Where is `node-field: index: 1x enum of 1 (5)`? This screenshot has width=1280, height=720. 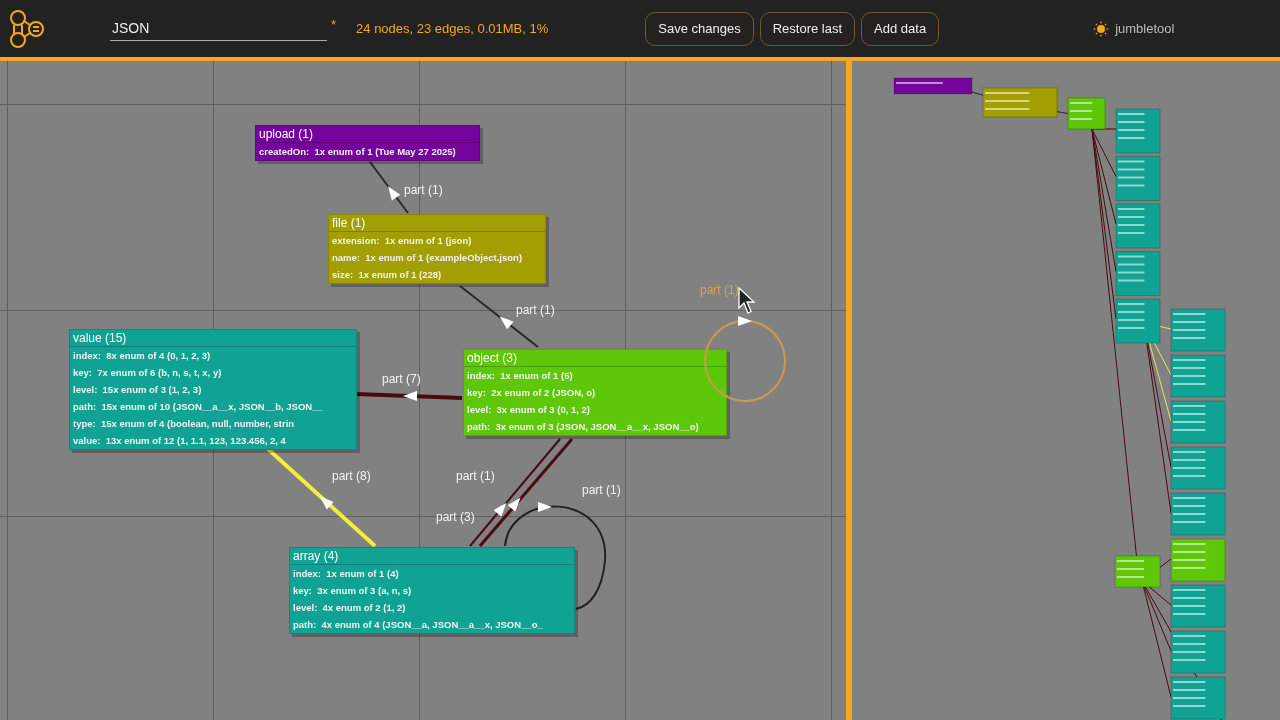
node-field: index: 1x enum of 1 (5) is located at coordinates (595, 375).